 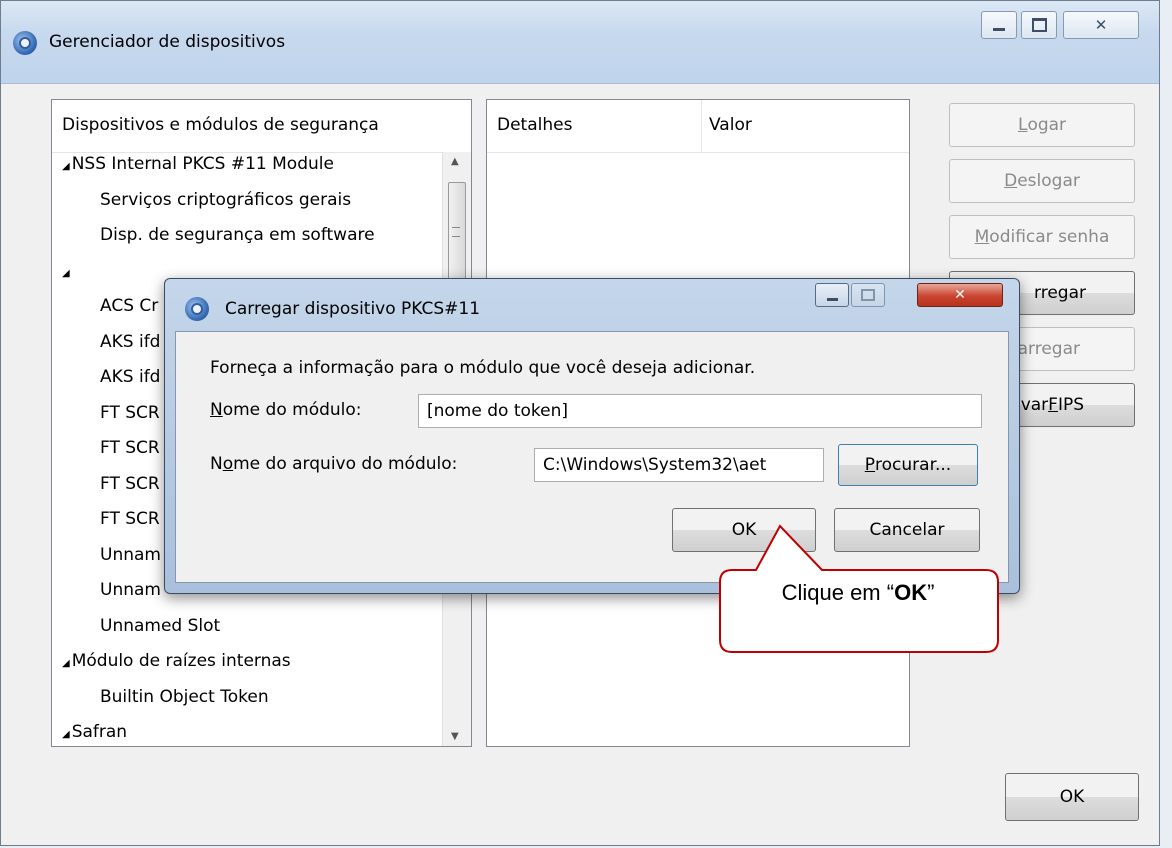 I want to click on tree-item: Unnamed Slot, so click(x=160, y=626).